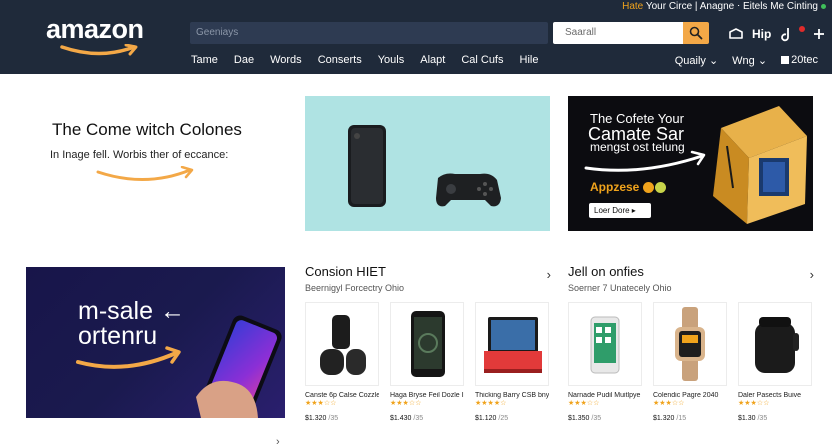  I want to click on nav-right: Quaily ⌄ Wng ⌄ 20tec, so click(746, 60).